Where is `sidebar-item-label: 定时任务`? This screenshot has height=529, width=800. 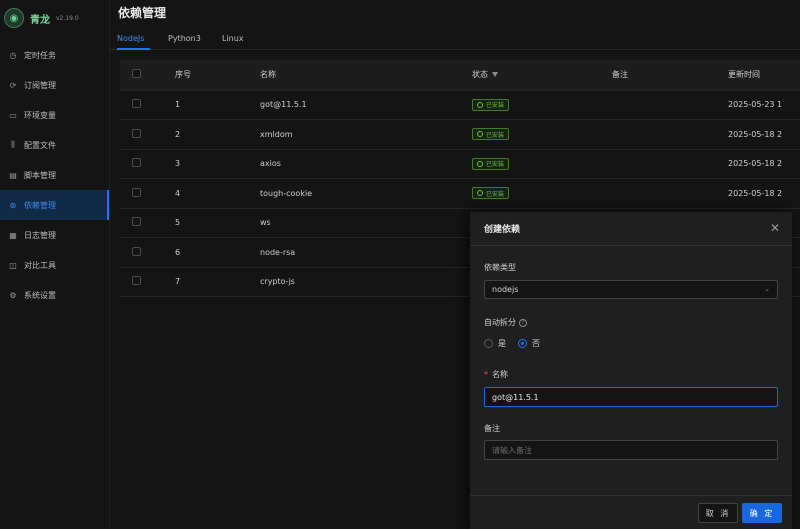
sidebar-item-label: 定时任务 is located at coordinates (40, 55).